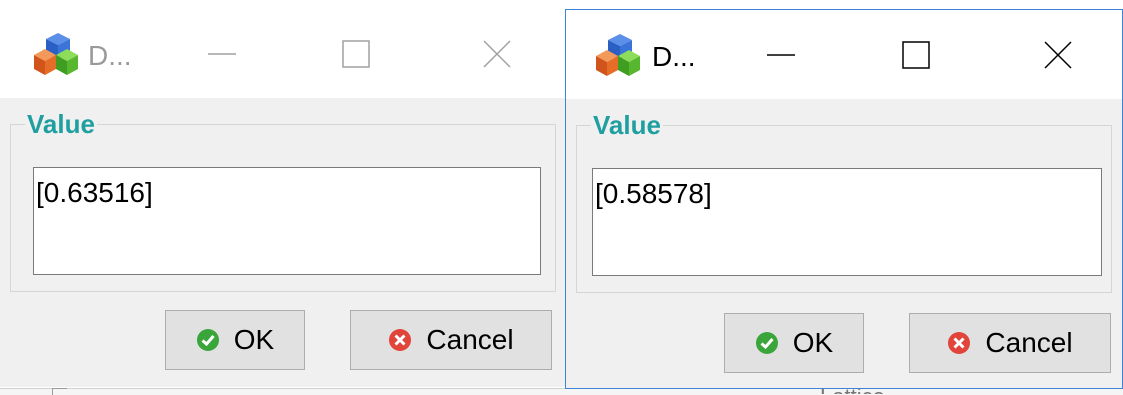  I want to click on value-field: [0.63516], so click(287, 221).